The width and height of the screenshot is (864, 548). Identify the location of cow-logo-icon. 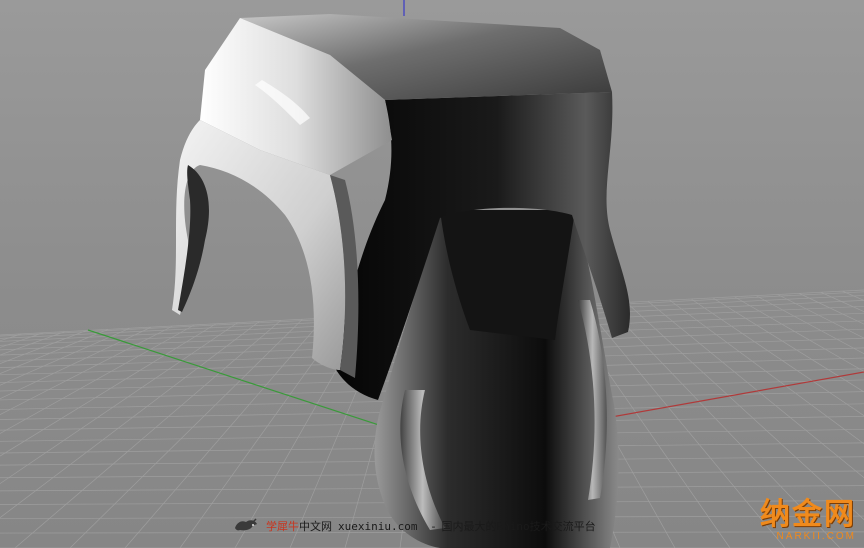
(246, 526).